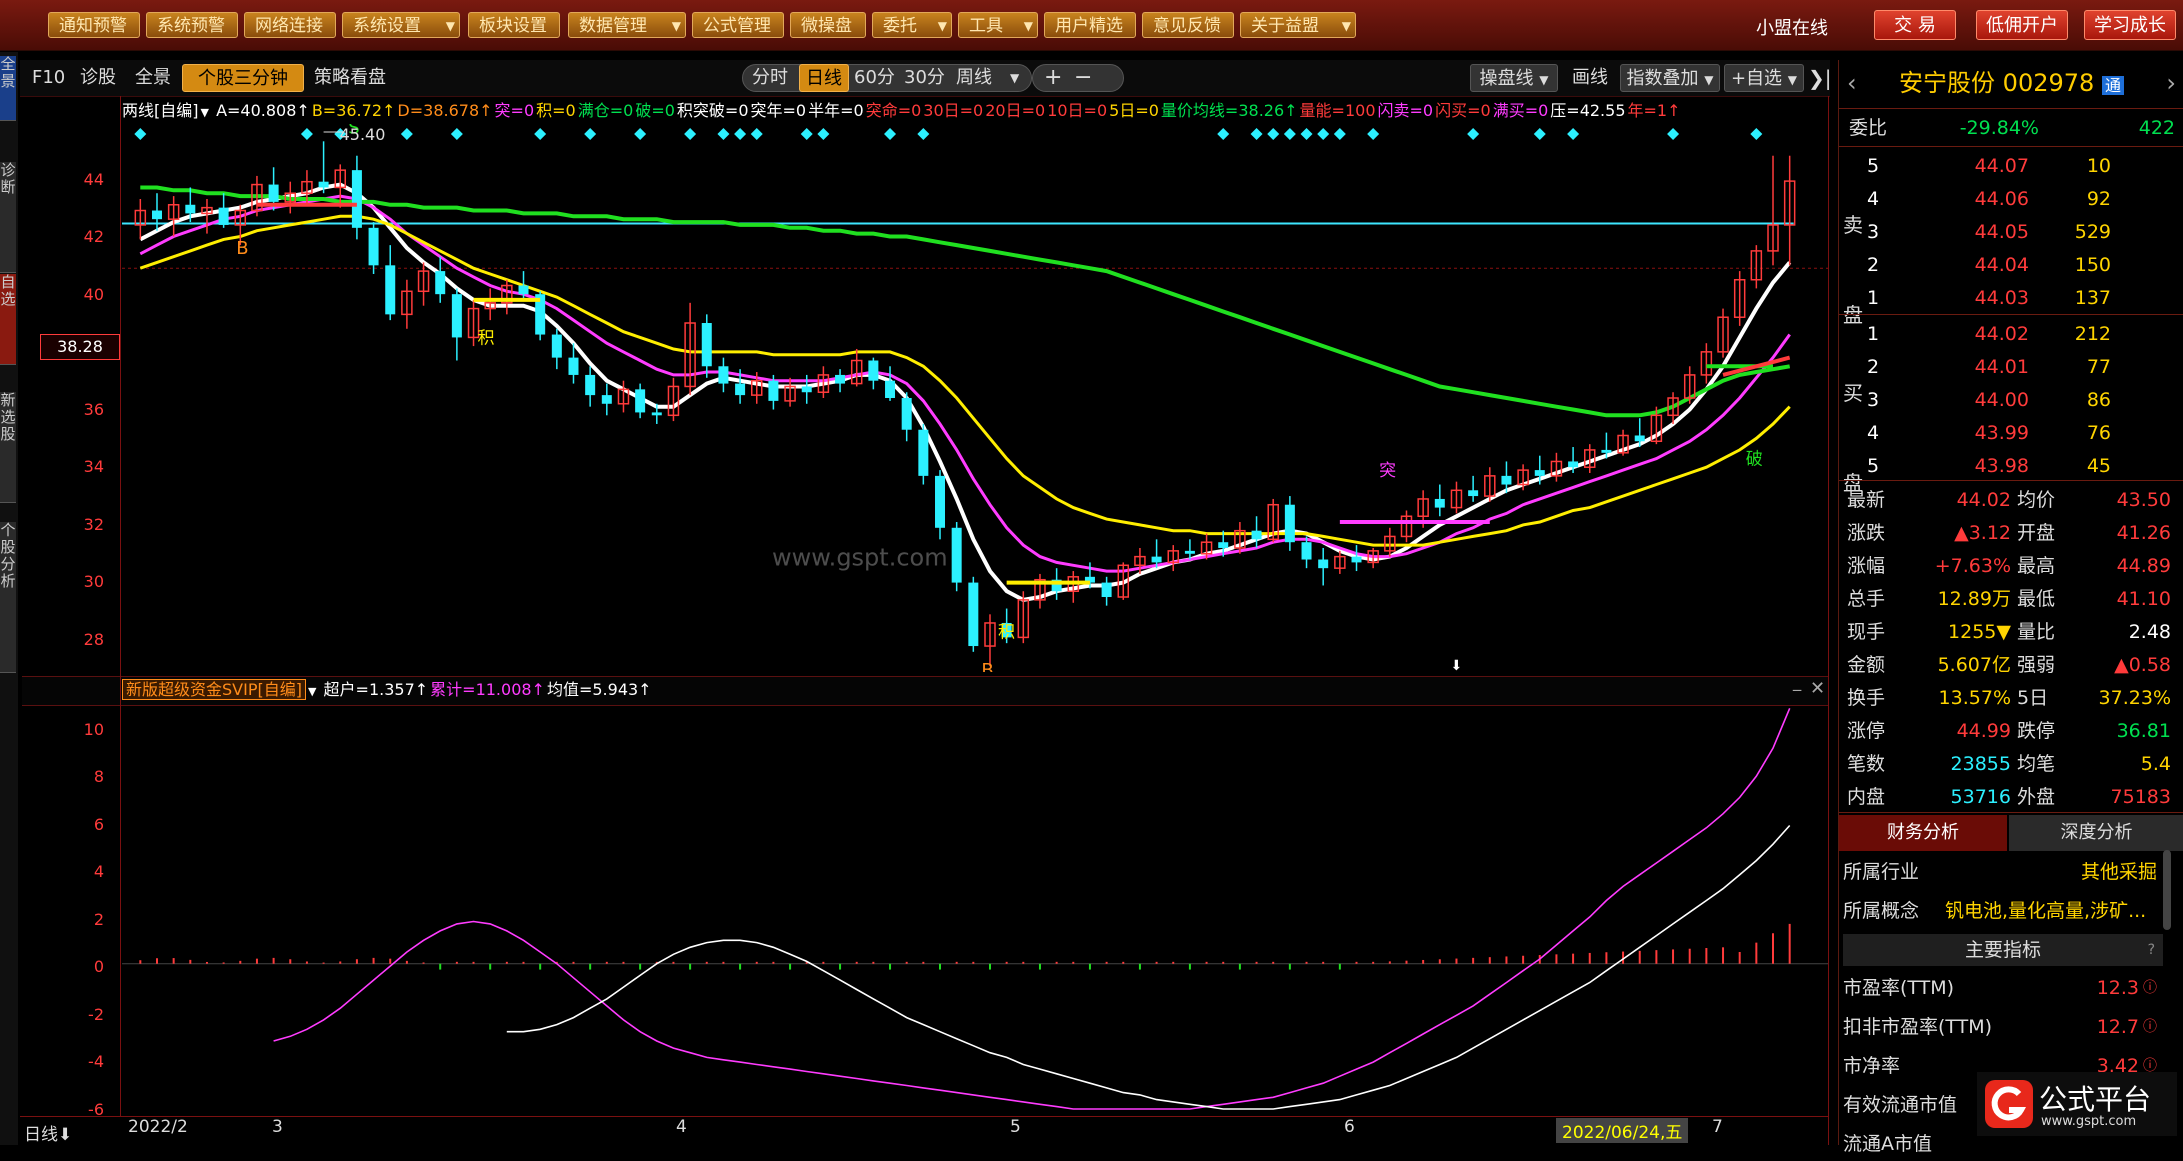 The height and width of the screenshot is (1161, 2183). Describe the element at coordinates (1670, 78) in the screenshot. I see `index-overlay-button: 指数叠加 ▼` at that location.